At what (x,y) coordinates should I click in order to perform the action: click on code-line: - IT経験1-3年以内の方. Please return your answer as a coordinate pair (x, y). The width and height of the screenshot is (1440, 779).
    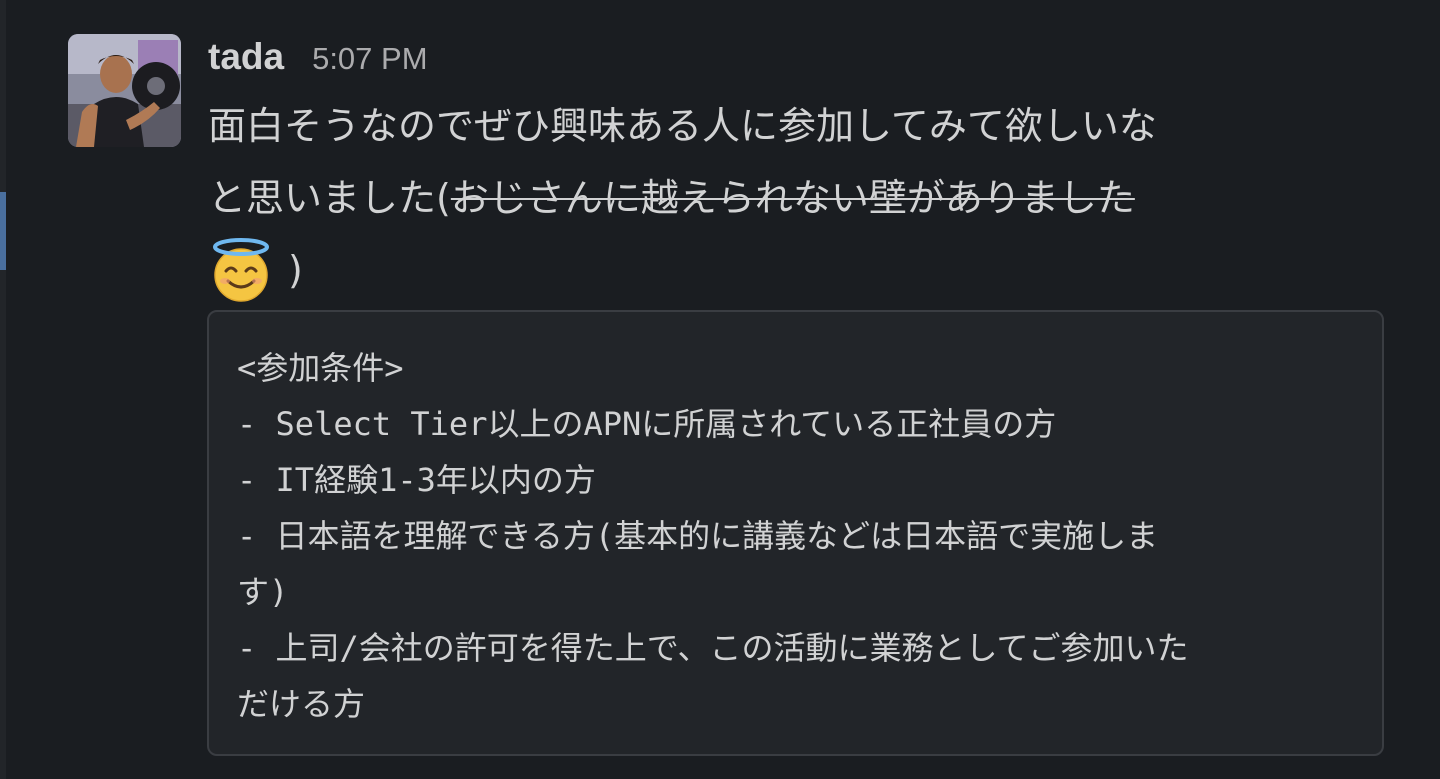
    Looking at the image, I should click on (416, 480).